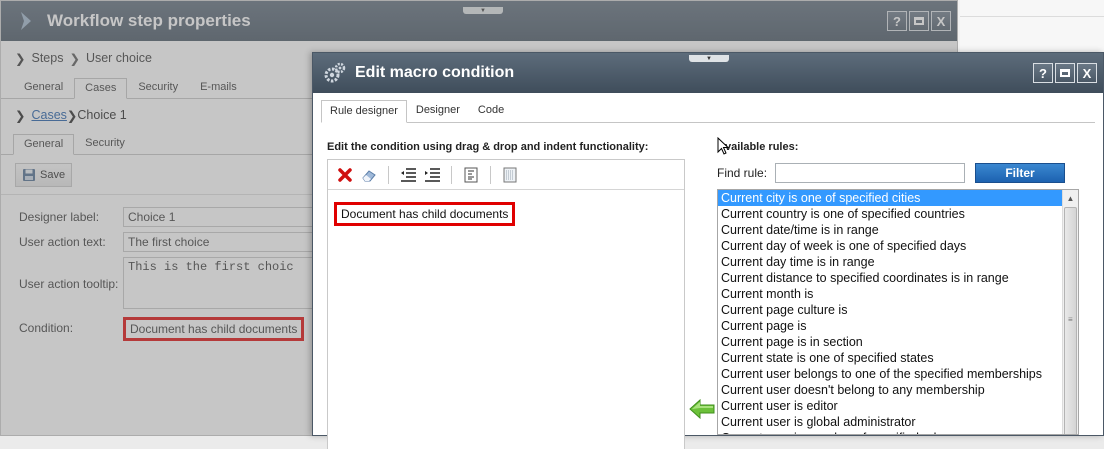  I want to click on rule-list-item: Current date/time is in range, so click(890, 230).